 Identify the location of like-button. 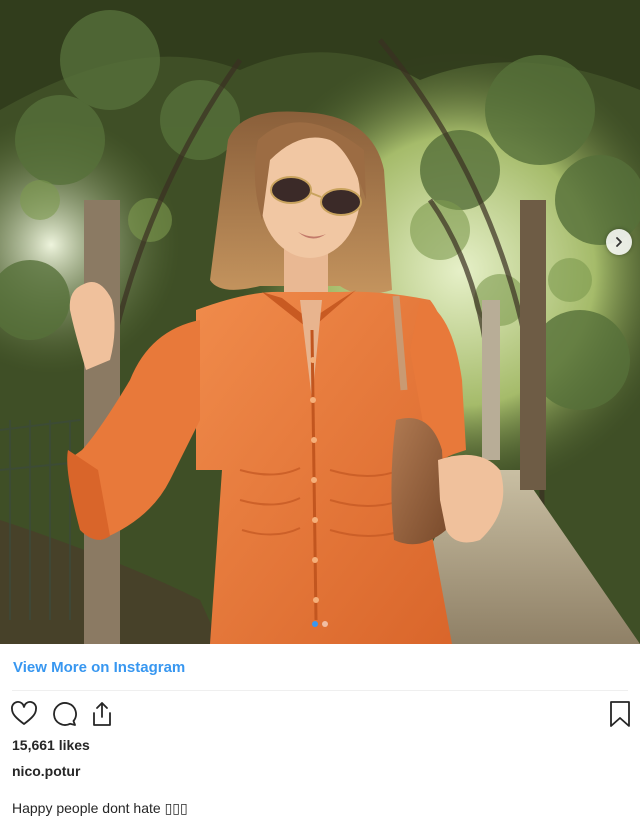
(24, 714).